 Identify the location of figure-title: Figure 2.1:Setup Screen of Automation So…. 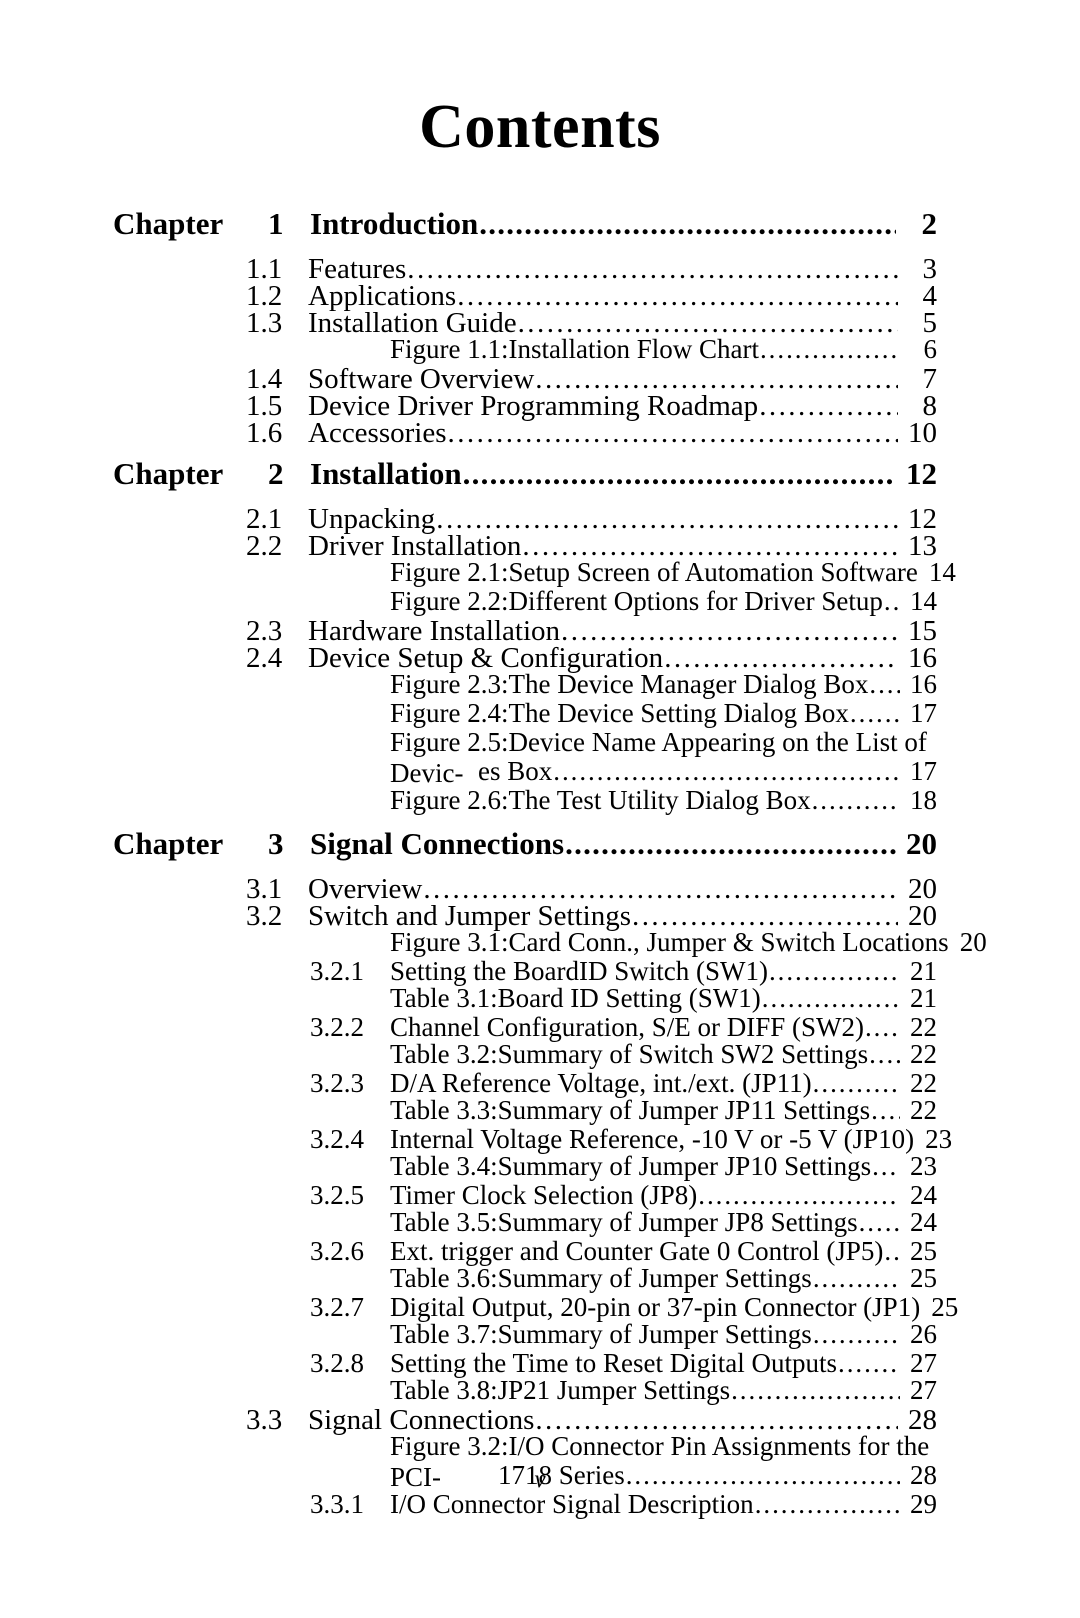
(654, 572).